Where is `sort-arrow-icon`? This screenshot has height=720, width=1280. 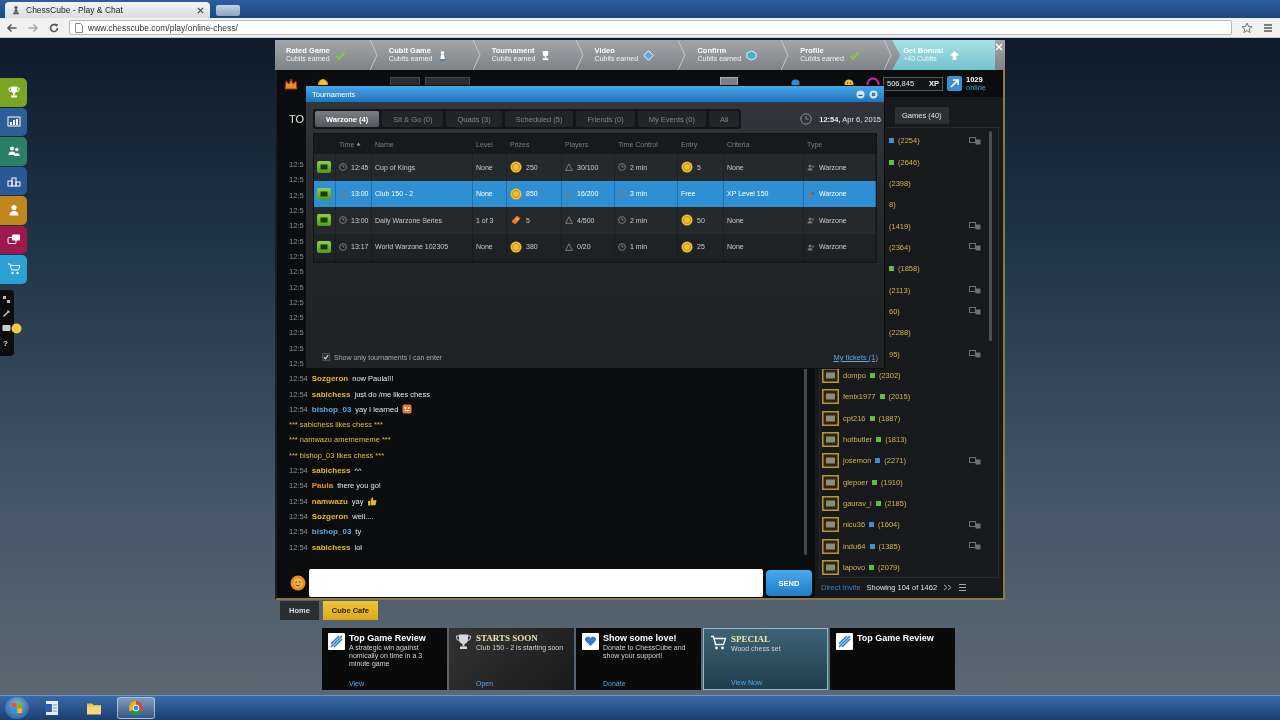 sort-arrow-icon is located at coordinates (359, 144).